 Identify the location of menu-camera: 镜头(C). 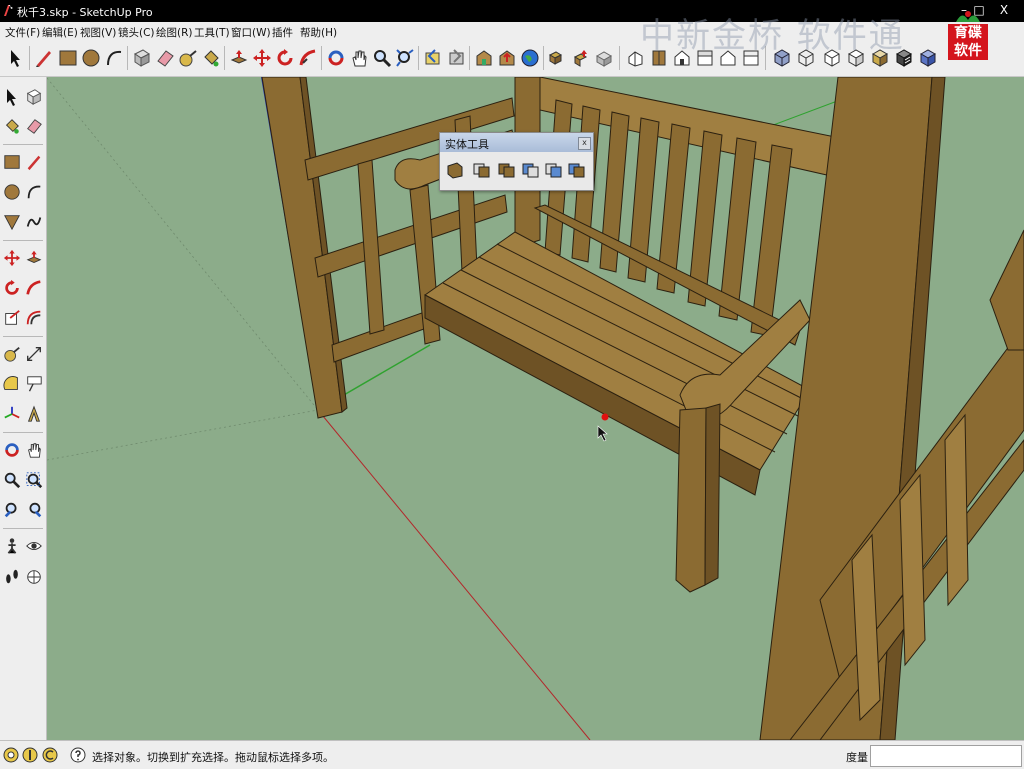
(136, 32).